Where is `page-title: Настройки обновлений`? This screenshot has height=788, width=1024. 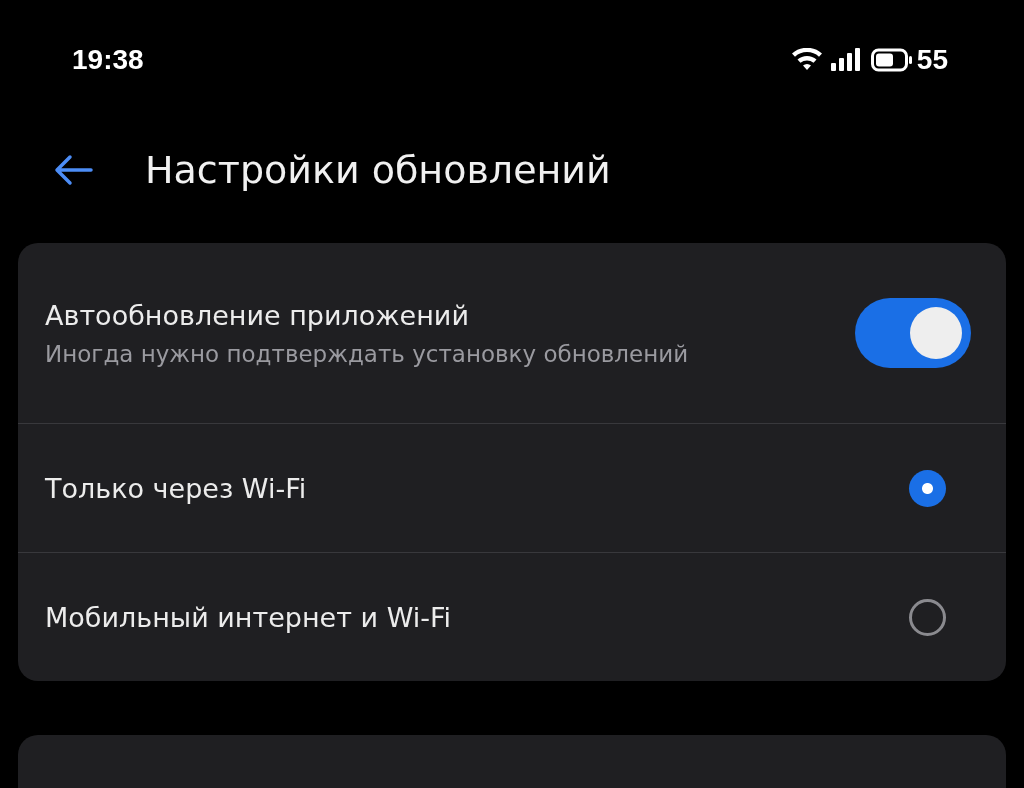 page-title: Настройки обновлений is located at coordinates (378, 170).